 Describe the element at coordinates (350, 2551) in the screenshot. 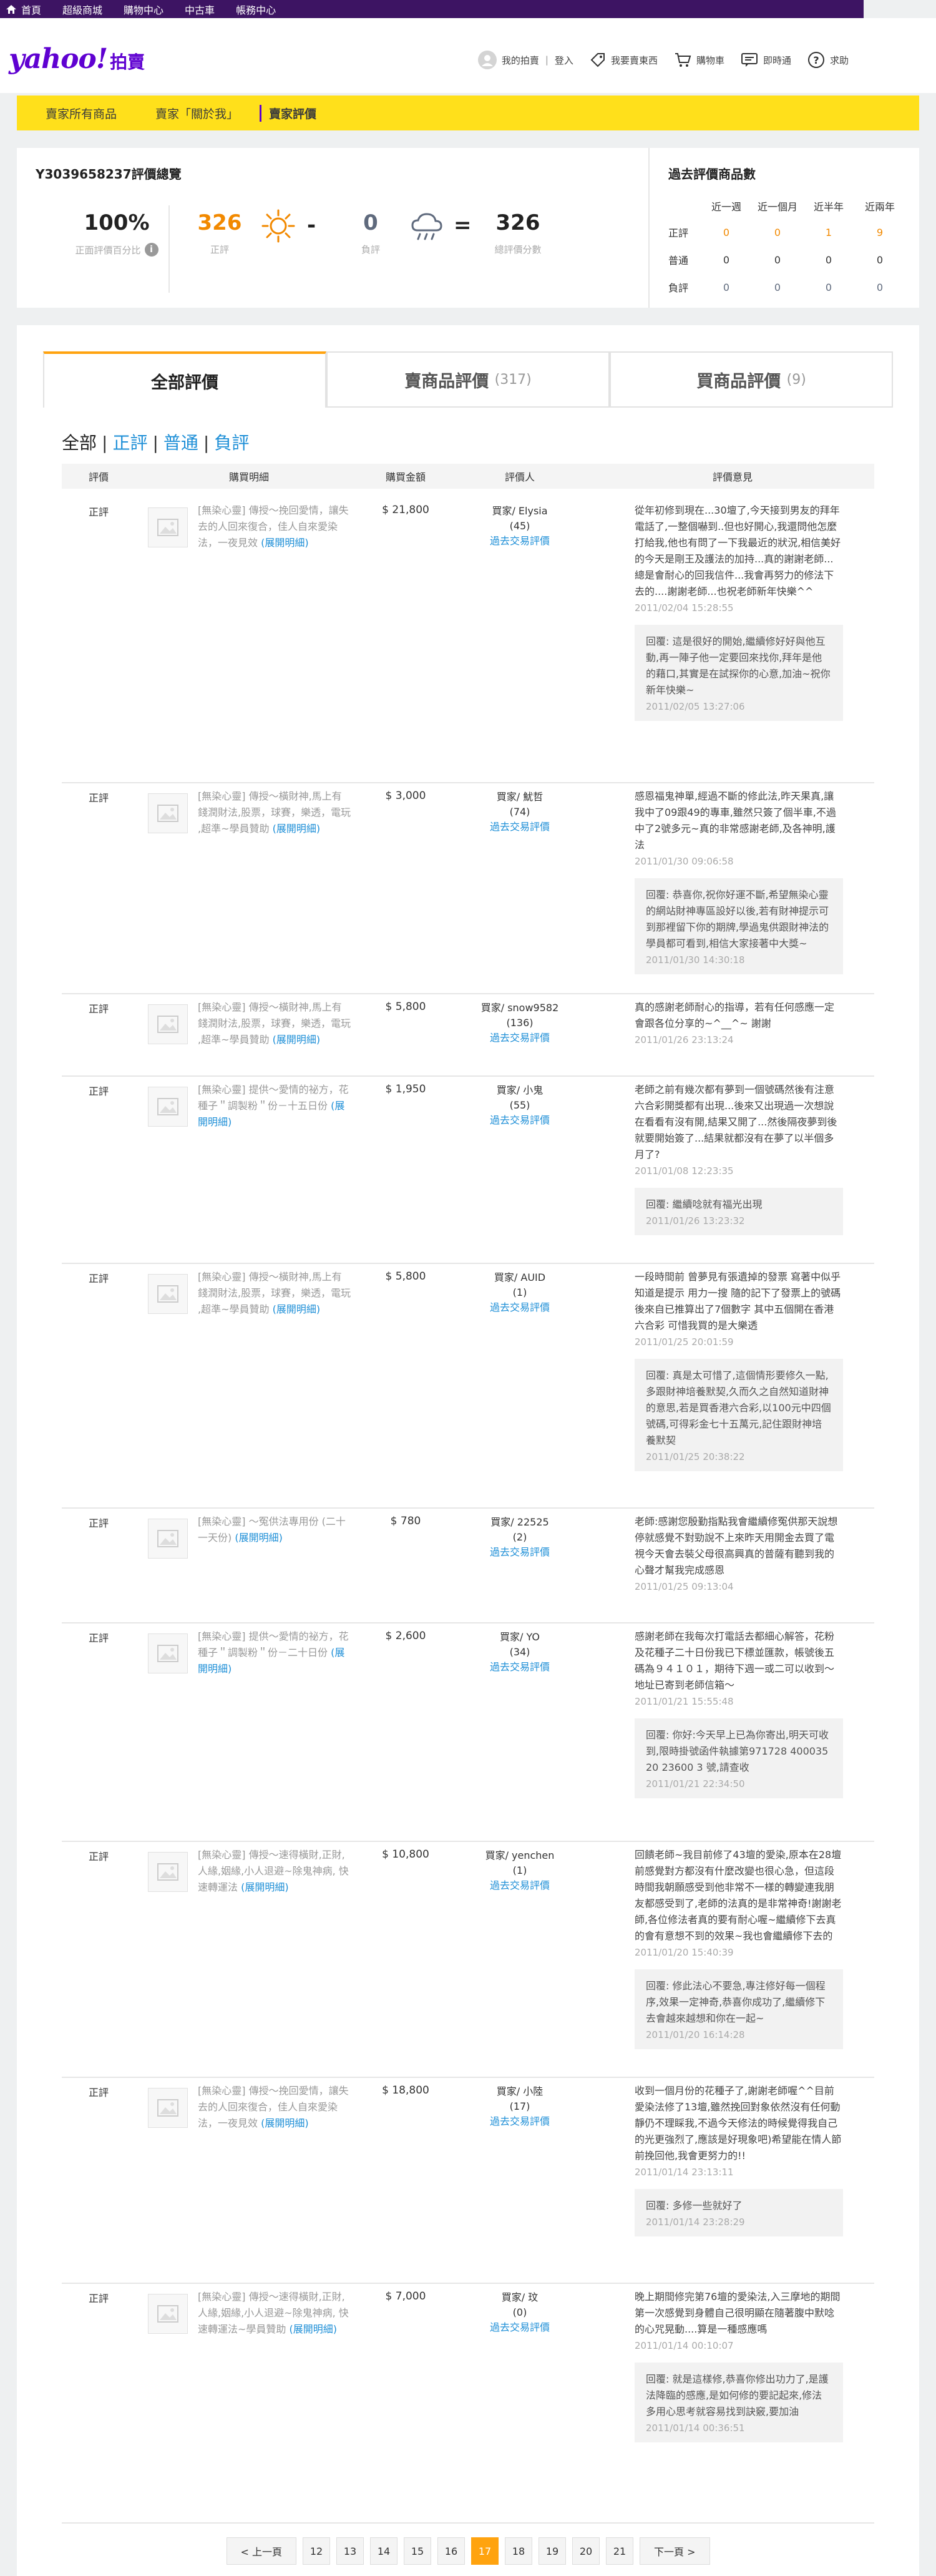

I see `page-link: 13` at that location.